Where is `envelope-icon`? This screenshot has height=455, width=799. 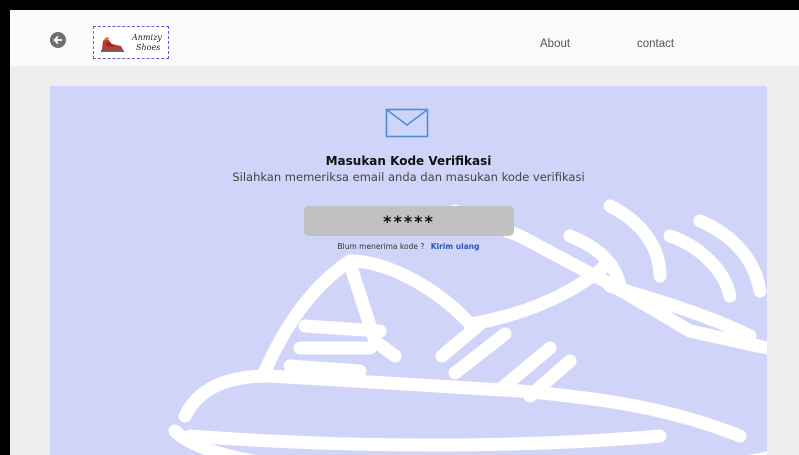
envelope-icon is located at coordinates (407, 123).